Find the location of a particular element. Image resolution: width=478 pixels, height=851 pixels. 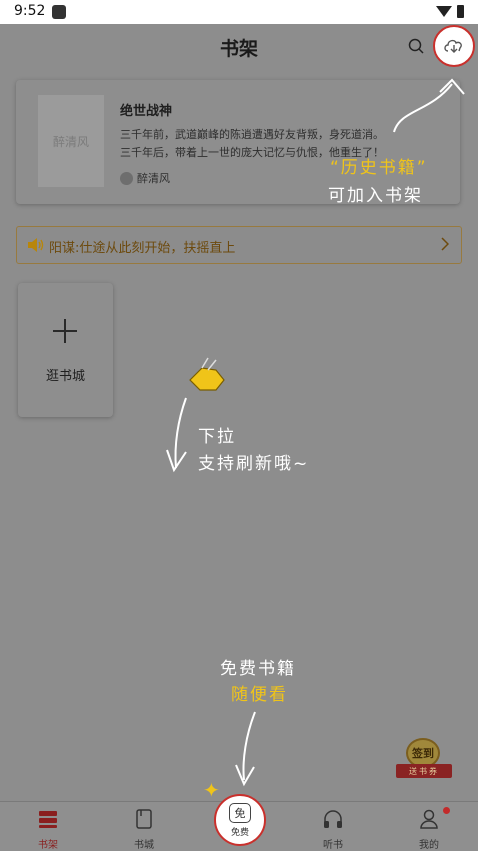

tab-profile: 我的 is located at coordinates (429, 829).